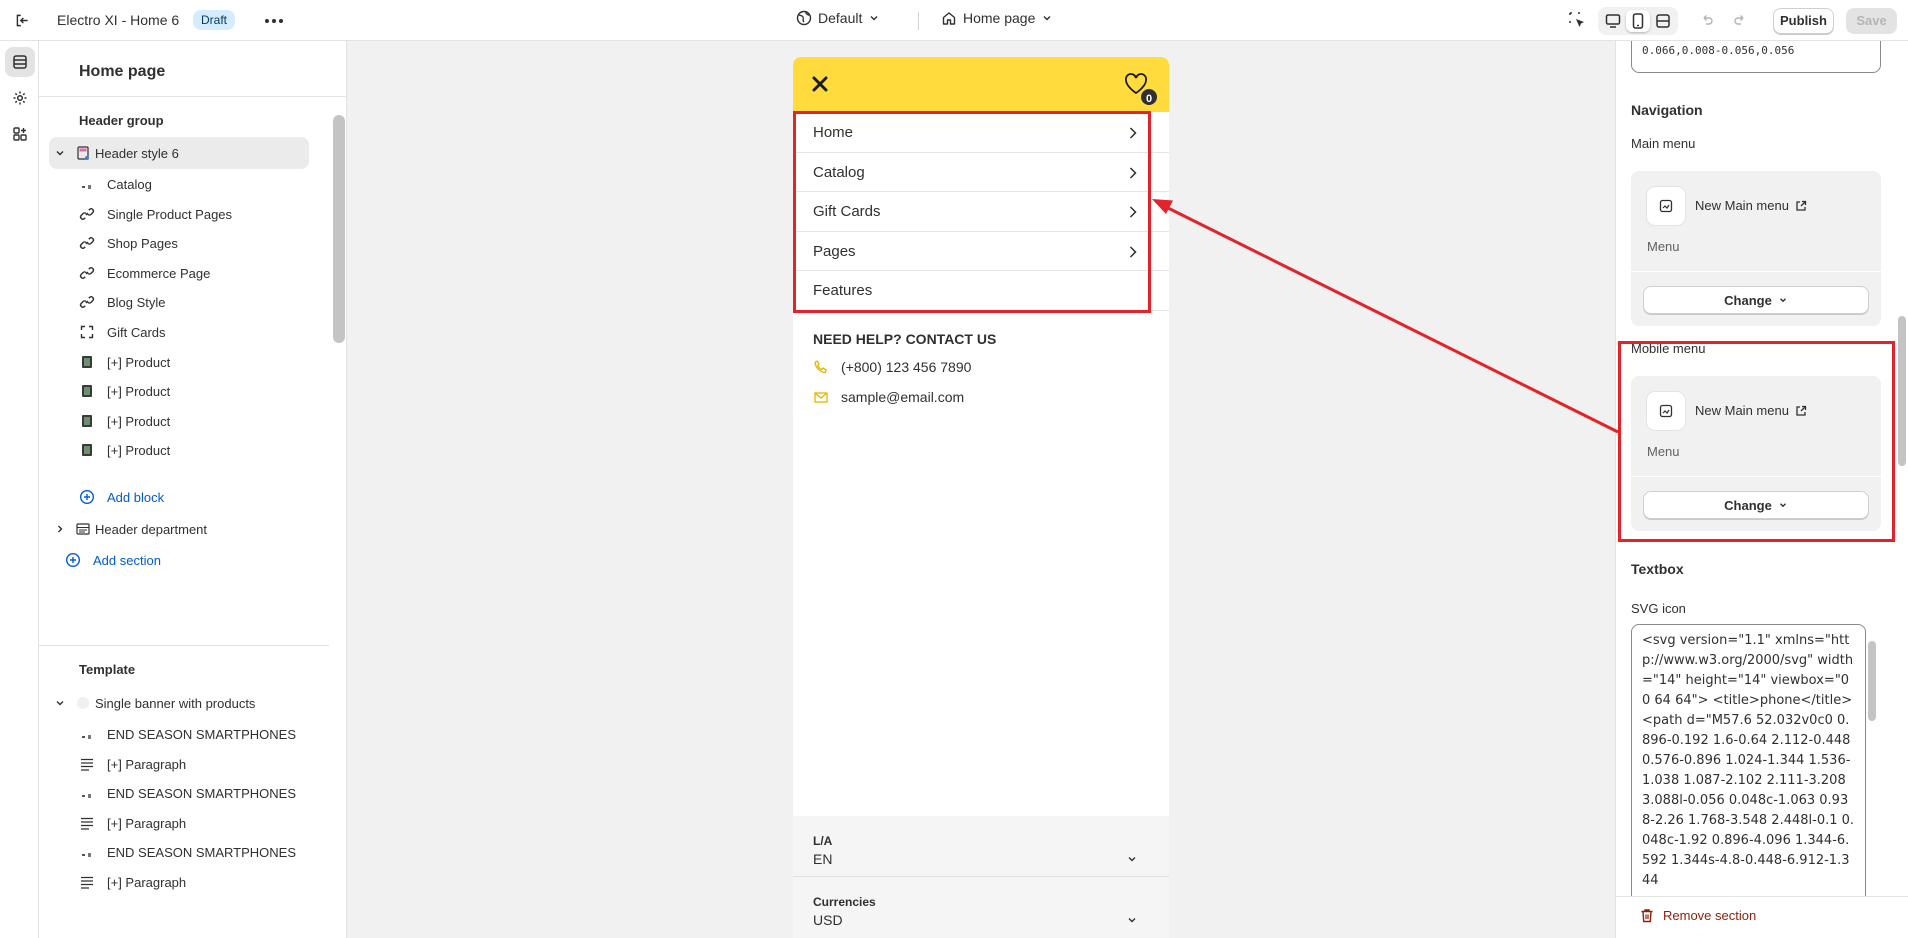 This screenshot has width=1908, height=938. Describe the element at coordinates (179, 302) in the screenshot. I see `sidebar-block-item: Blog Style` at that location.